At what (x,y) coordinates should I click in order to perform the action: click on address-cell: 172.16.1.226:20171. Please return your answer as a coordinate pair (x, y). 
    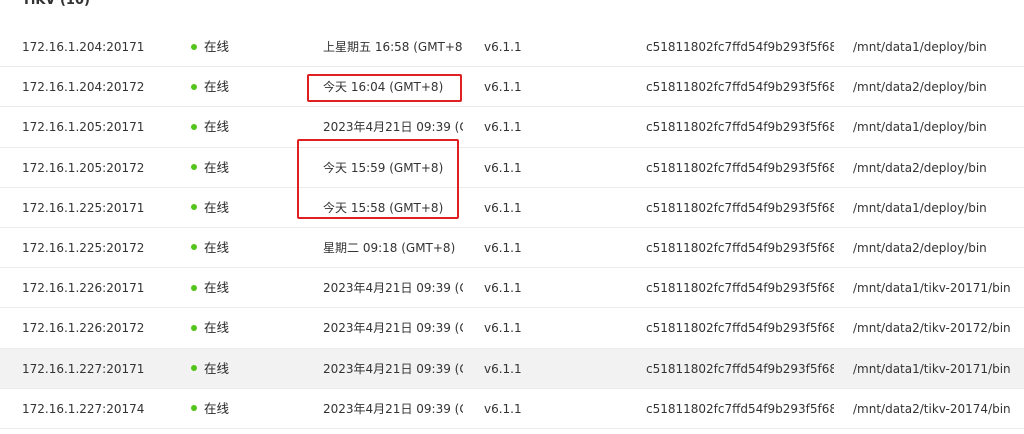
    Looking at the image, I should click on (83, 288).